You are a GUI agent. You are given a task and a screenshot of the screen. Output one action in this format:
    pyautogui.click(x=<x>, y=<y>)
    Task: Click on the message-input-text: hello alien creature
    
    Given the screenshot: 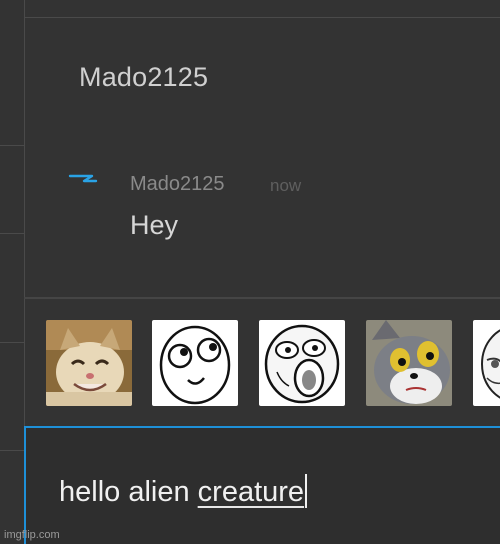 What is the action you would take?
    pyautogui.click(x=183, y=491)
    